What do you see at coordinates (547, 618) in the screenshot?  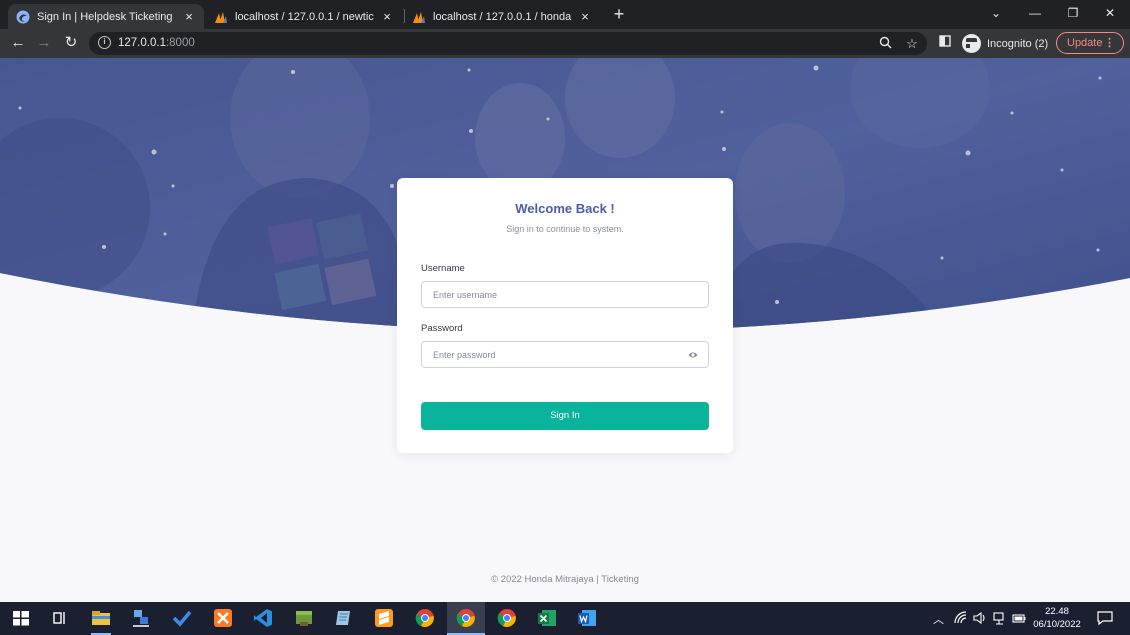 I see `excel-icon` at bounding box center [547, 618].